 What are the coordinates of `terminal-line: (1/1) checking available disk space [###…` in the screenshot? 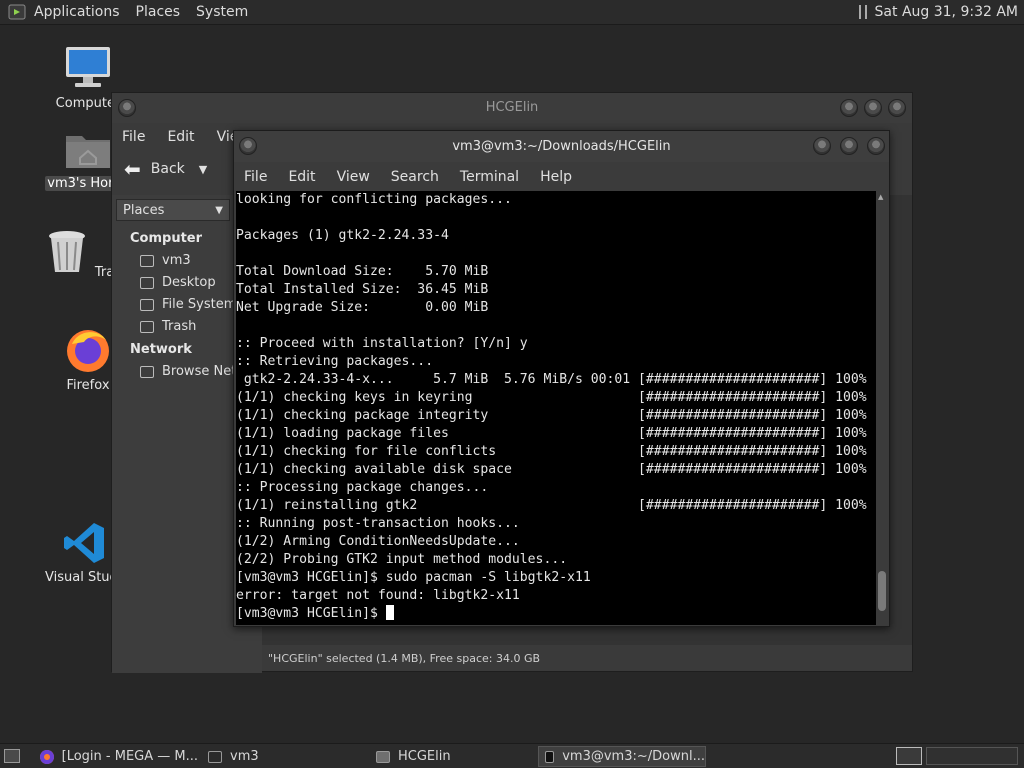 It's located at (551, 469).